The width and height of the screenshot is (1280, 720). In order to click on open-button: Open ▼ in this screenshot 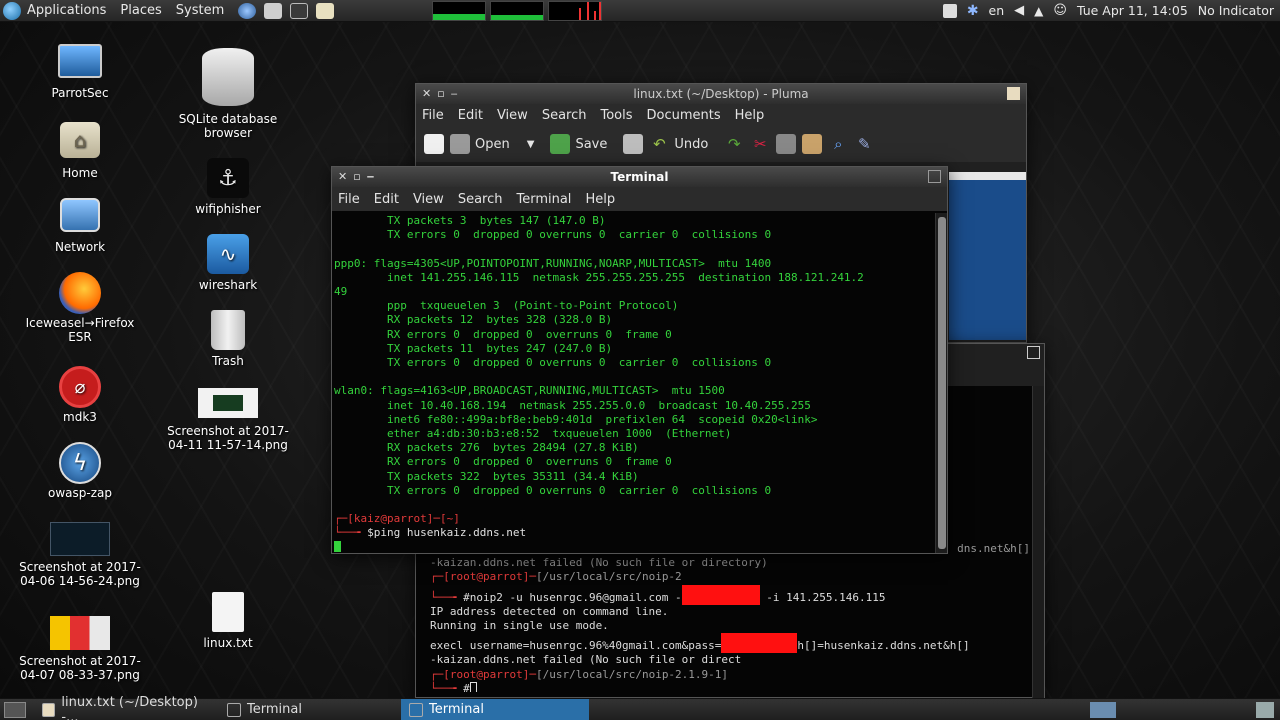, I will do `click(492, 144)`.